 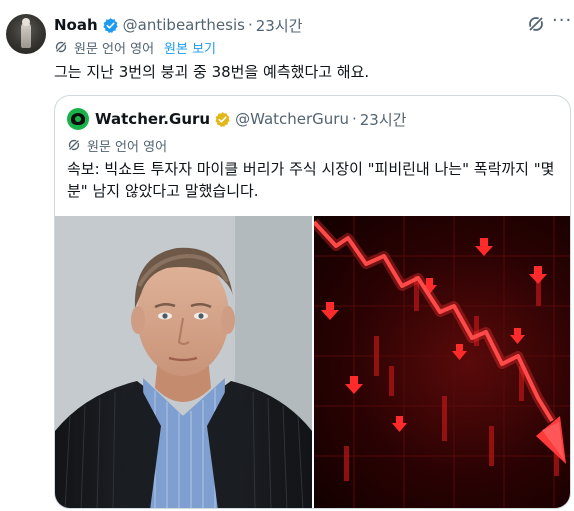 I want to click on show-original-link: 원본 보기, so click(x=190, y=47).